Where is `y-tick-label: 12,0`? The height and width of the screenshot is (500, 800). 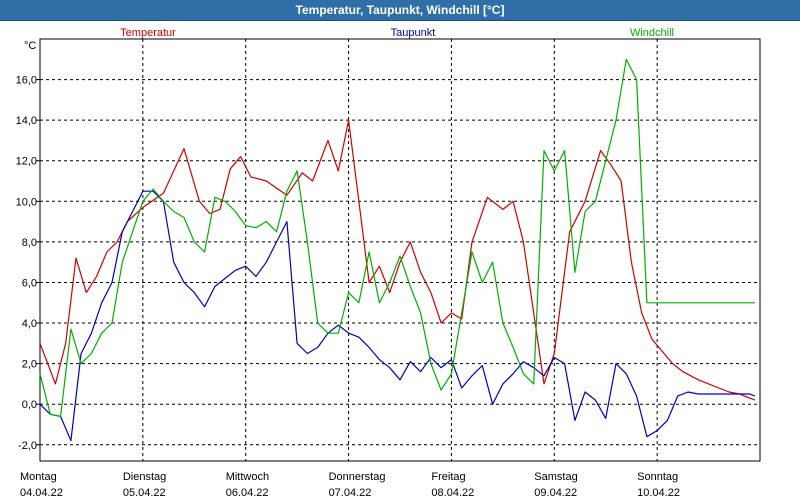 y-tick-label: 12,0 is located at coordinates (26, 162).